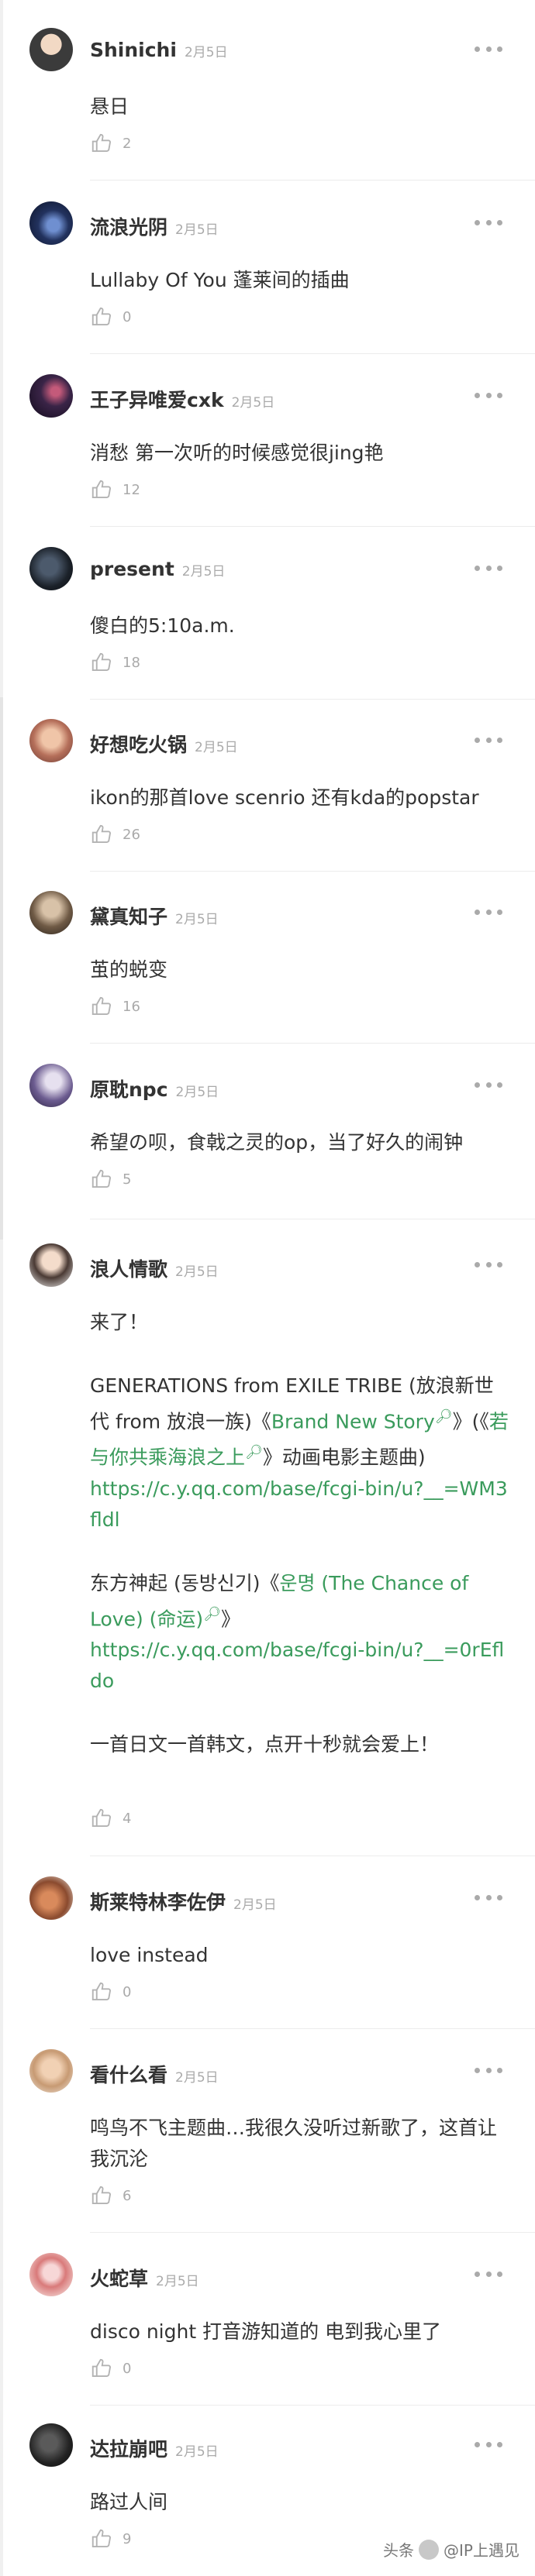 Image resolution: width=535 pixels, height=2576 pixels. Describe the element at coordinates (157, 569) in the screenshot. I see `comment-username: present 2月5日` at that location.